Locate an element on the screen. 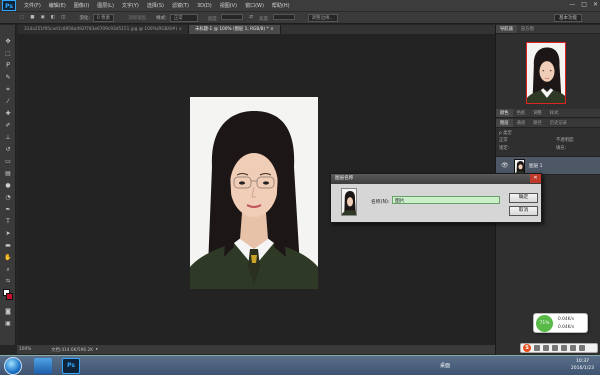 This screenshot has width=600, height=375. tab-channels: 通道 is located at coordinates (521, 123).